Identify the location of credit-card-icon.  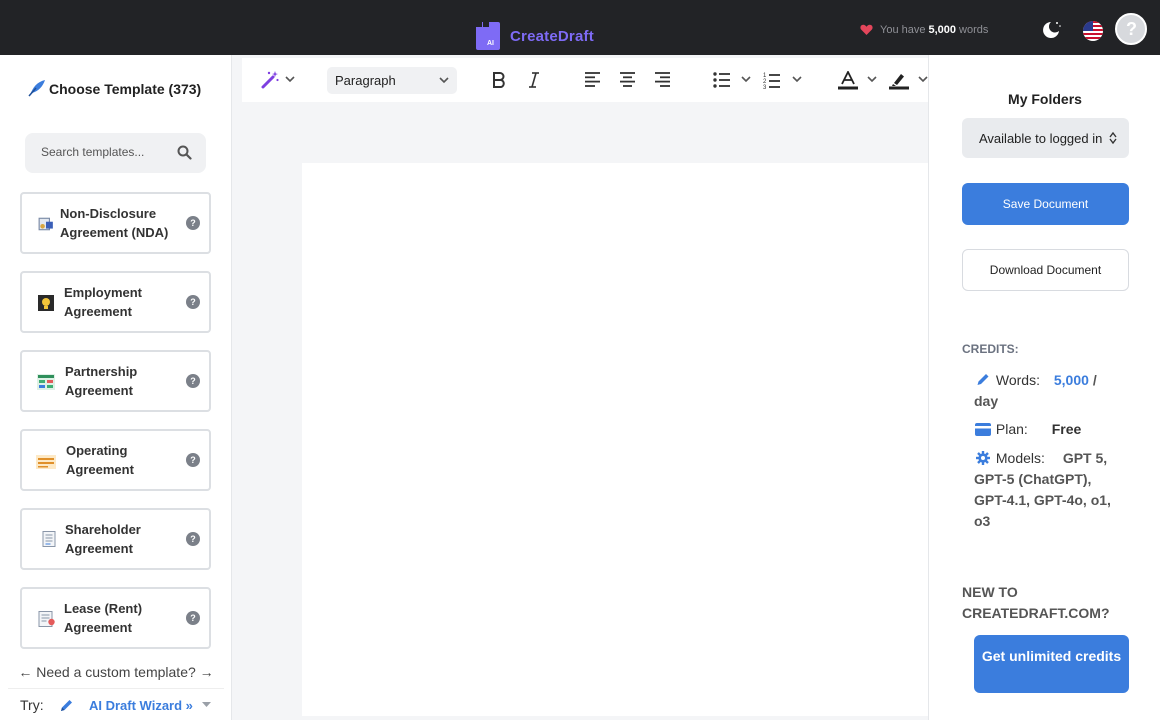
(983, 429).